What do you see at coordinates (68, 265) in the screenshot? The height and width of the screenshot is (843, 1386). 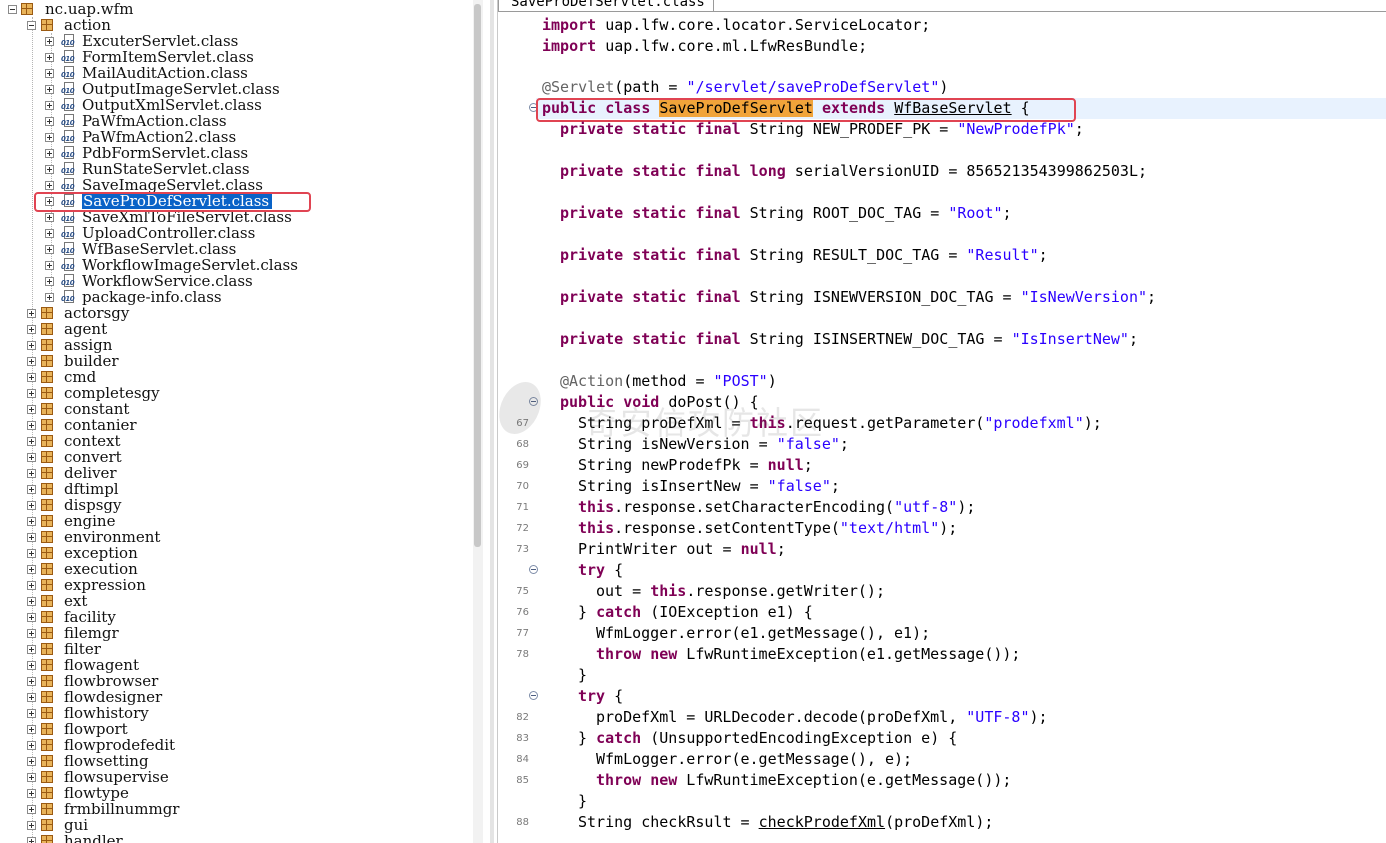 I see `class-file-icon: 010` at bounding box center [68, 265].